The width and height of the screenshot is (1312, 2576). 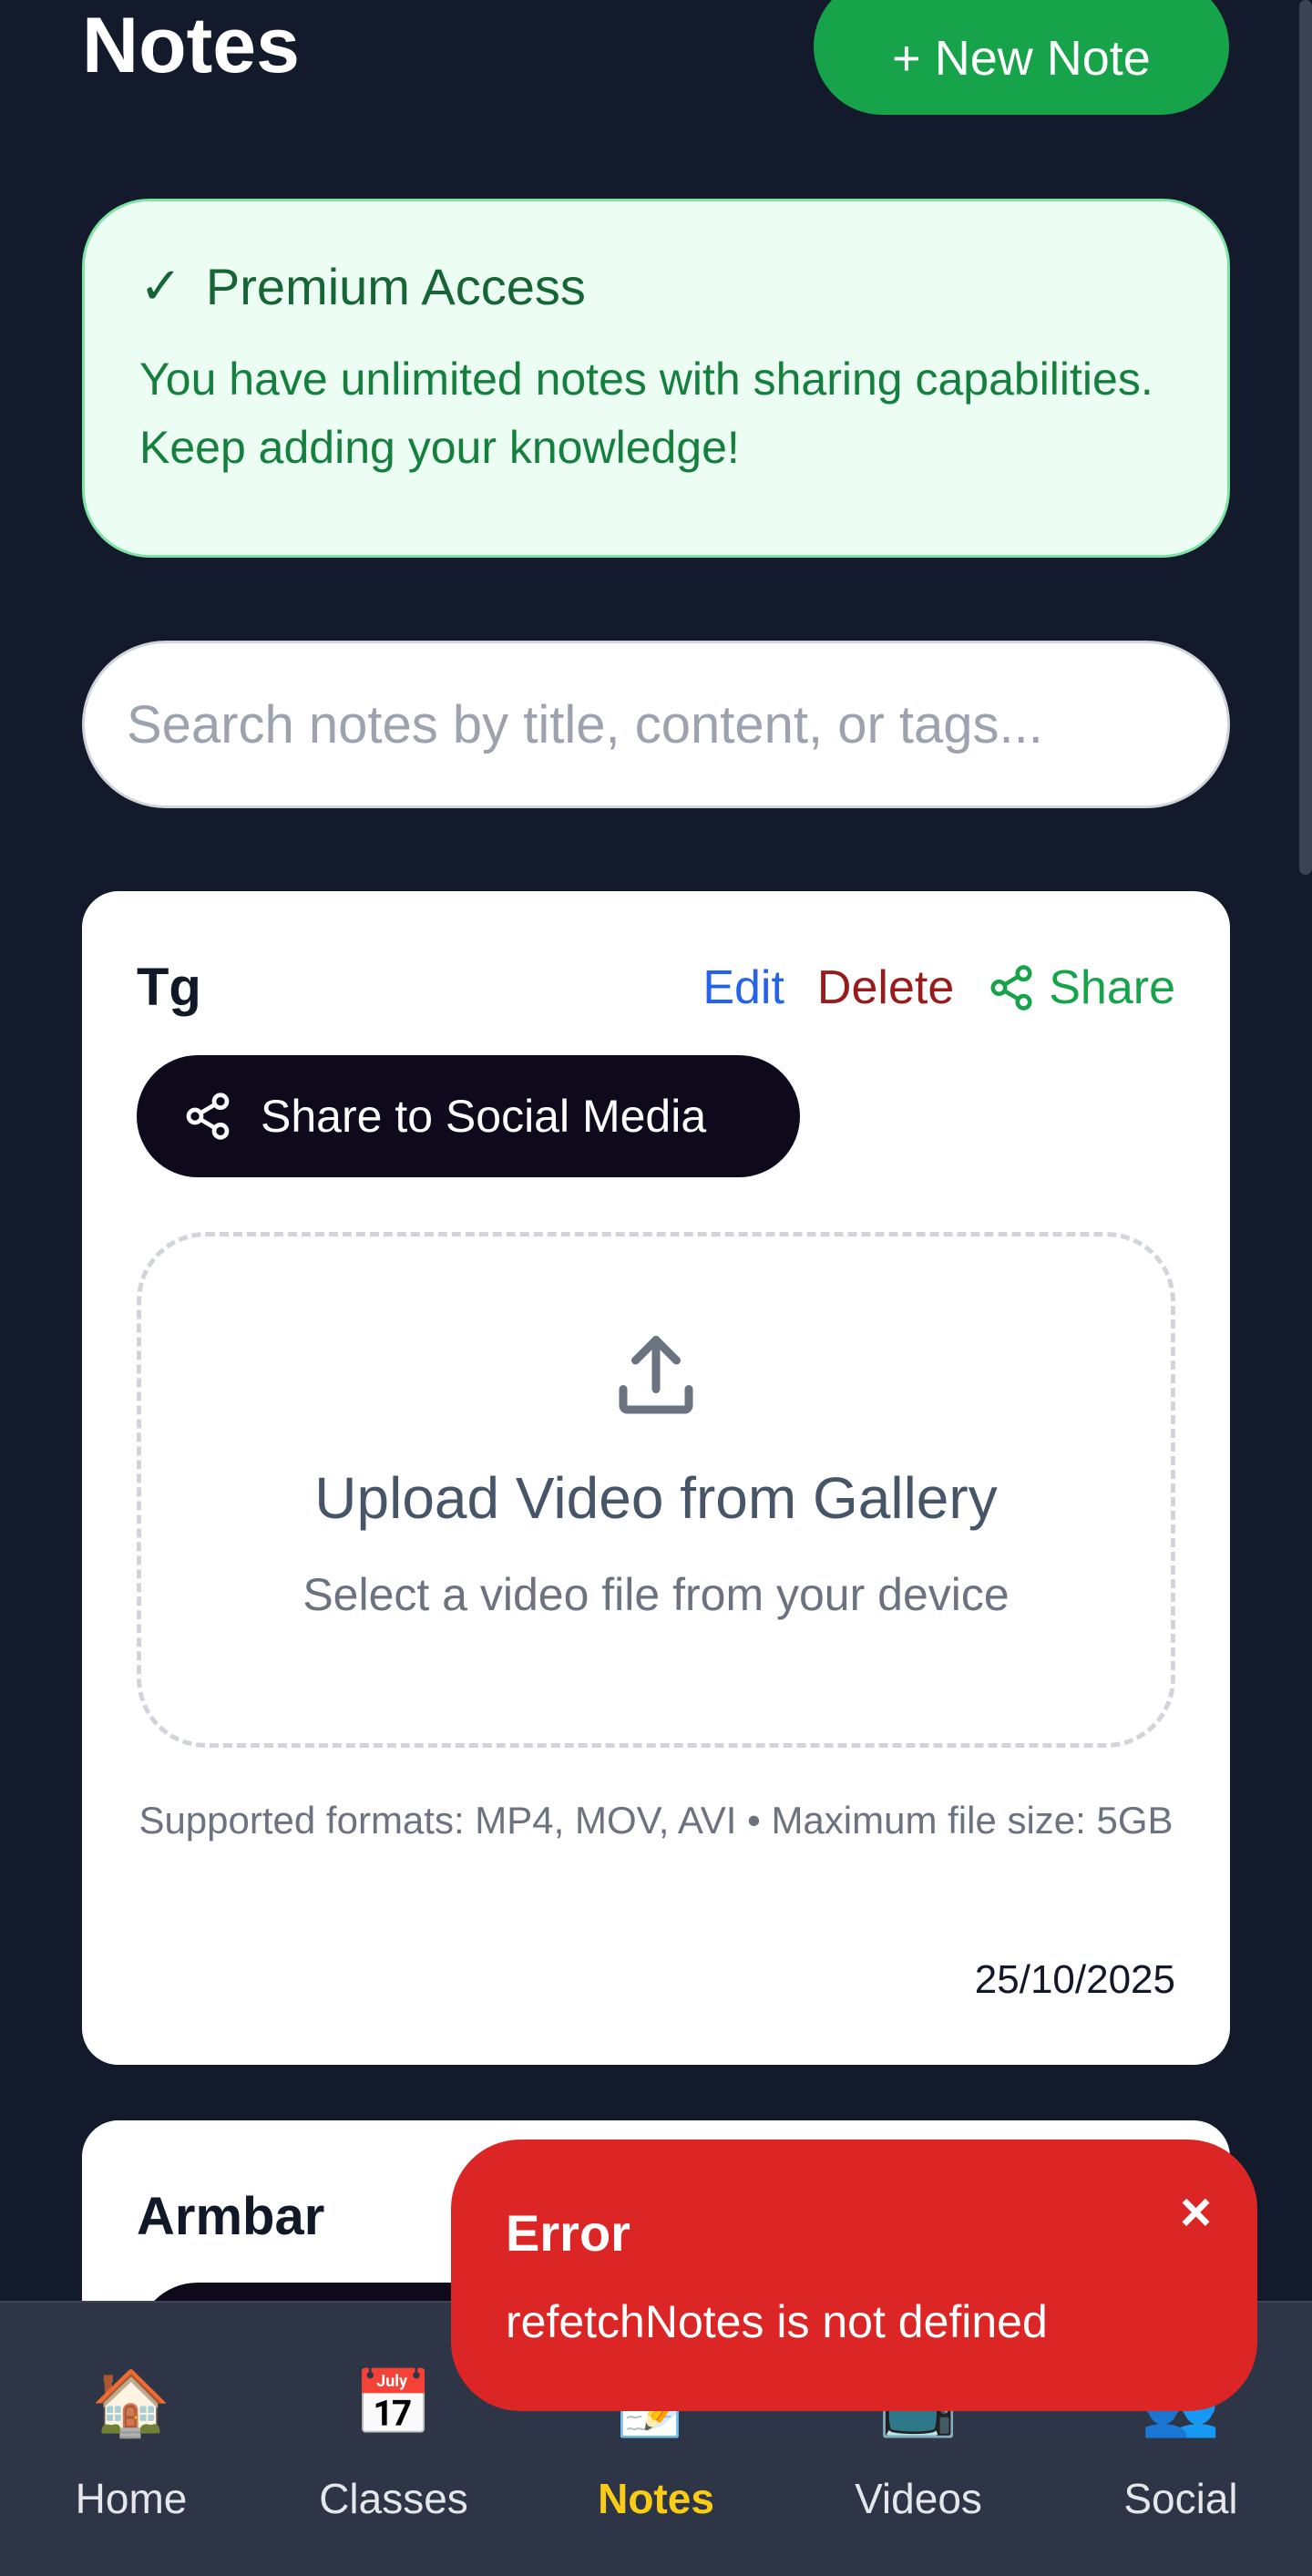 What do you see at coordinates (131, 2403) in the screenshot?
I see `home-icon: 🏠` at bounding box center [131, 2403].